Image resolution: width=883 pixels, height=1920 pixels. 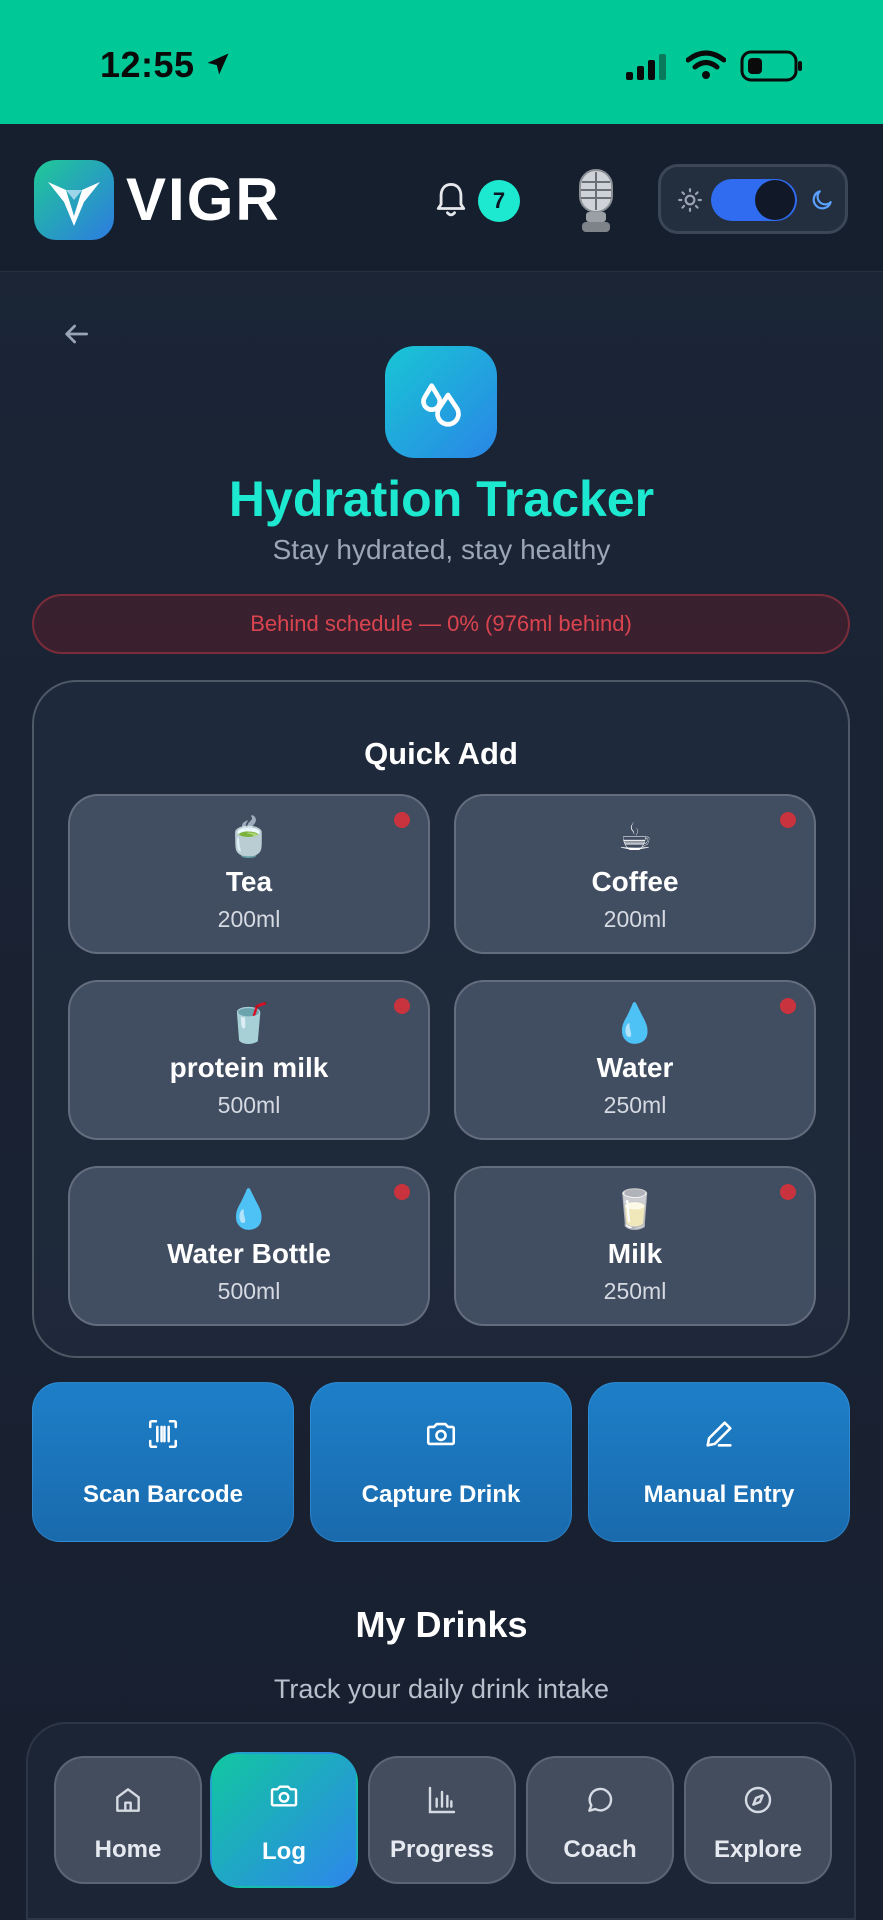 What do you see at coordinates (441, 1624) in the screenshot?
I see `my-drinks-title: My Drinks` at bounding box center [441, 1624].